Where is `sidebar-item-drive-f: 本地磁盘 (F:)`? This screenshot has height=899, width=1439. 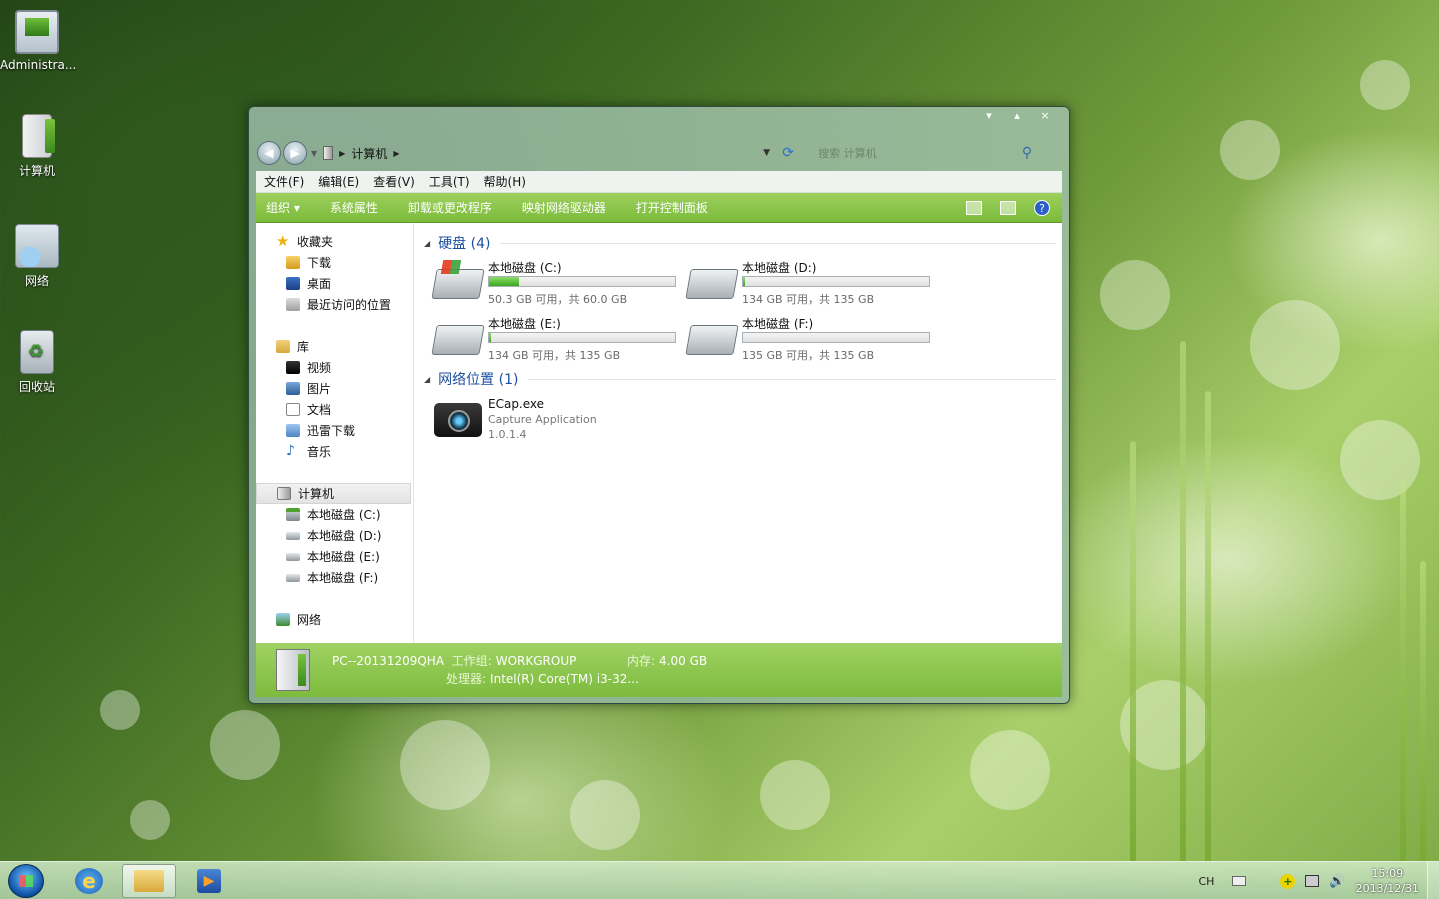 sidebar-item-drive-f: 本地磁盘 (F:) is located at coordinates (334, 577).